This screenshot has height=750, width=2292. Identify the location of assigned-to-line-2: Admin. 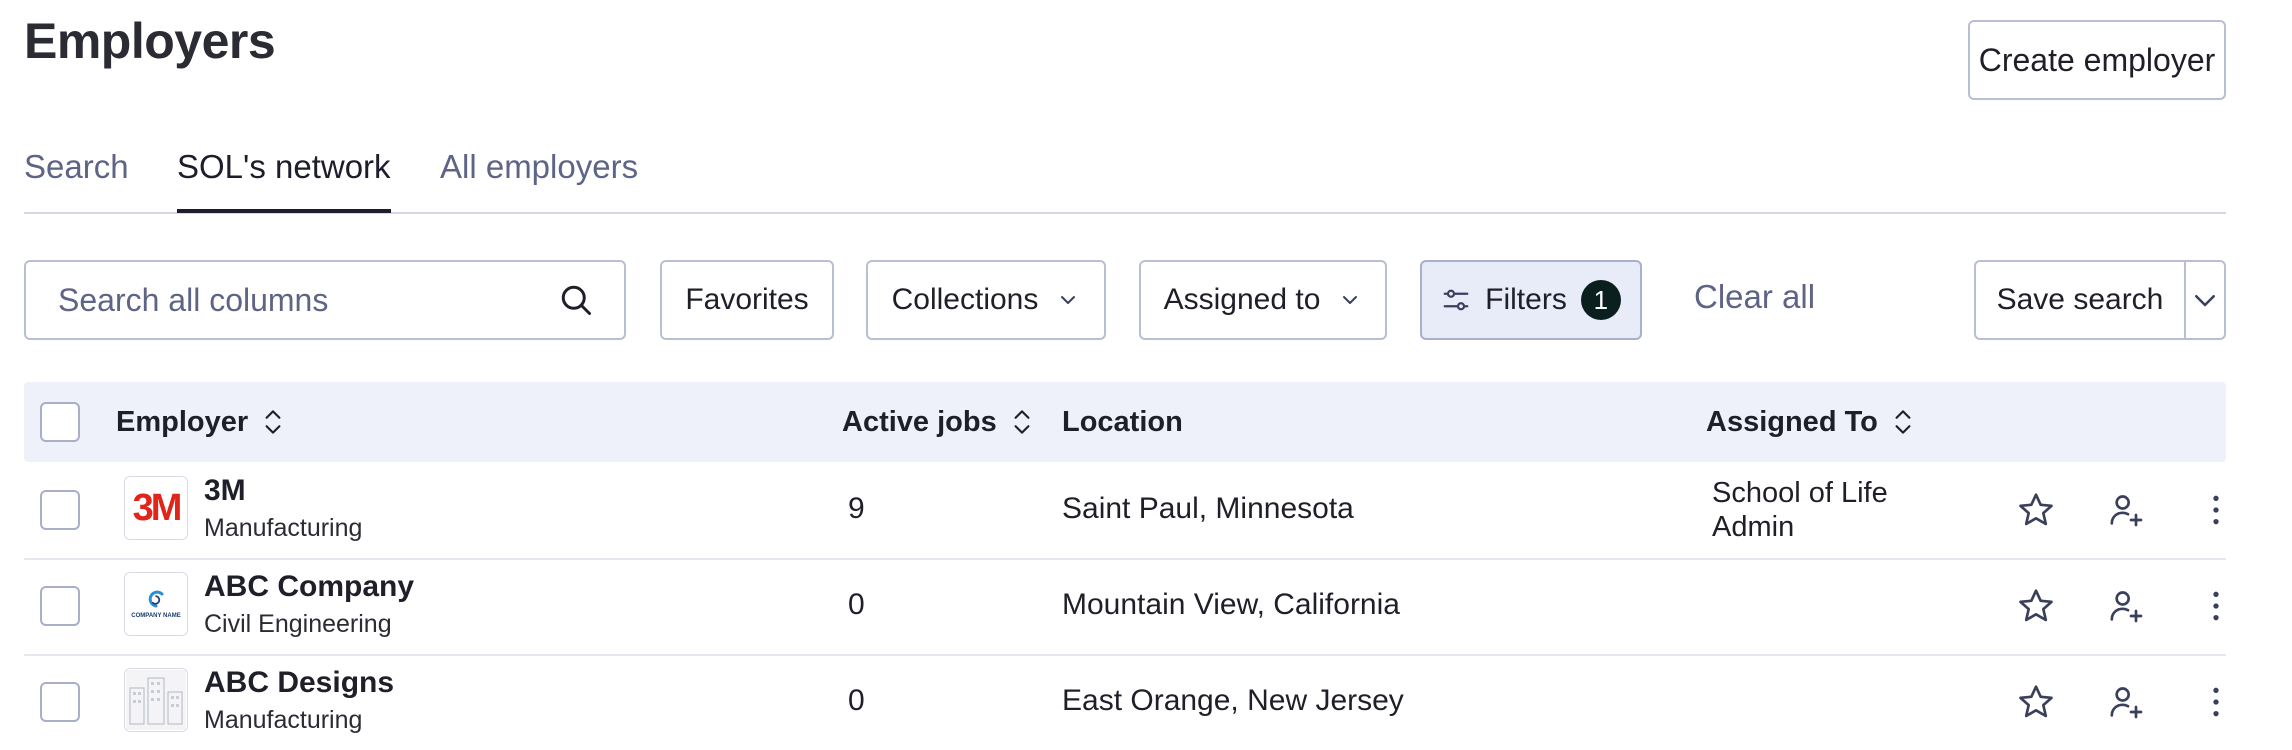
(1753, 527).